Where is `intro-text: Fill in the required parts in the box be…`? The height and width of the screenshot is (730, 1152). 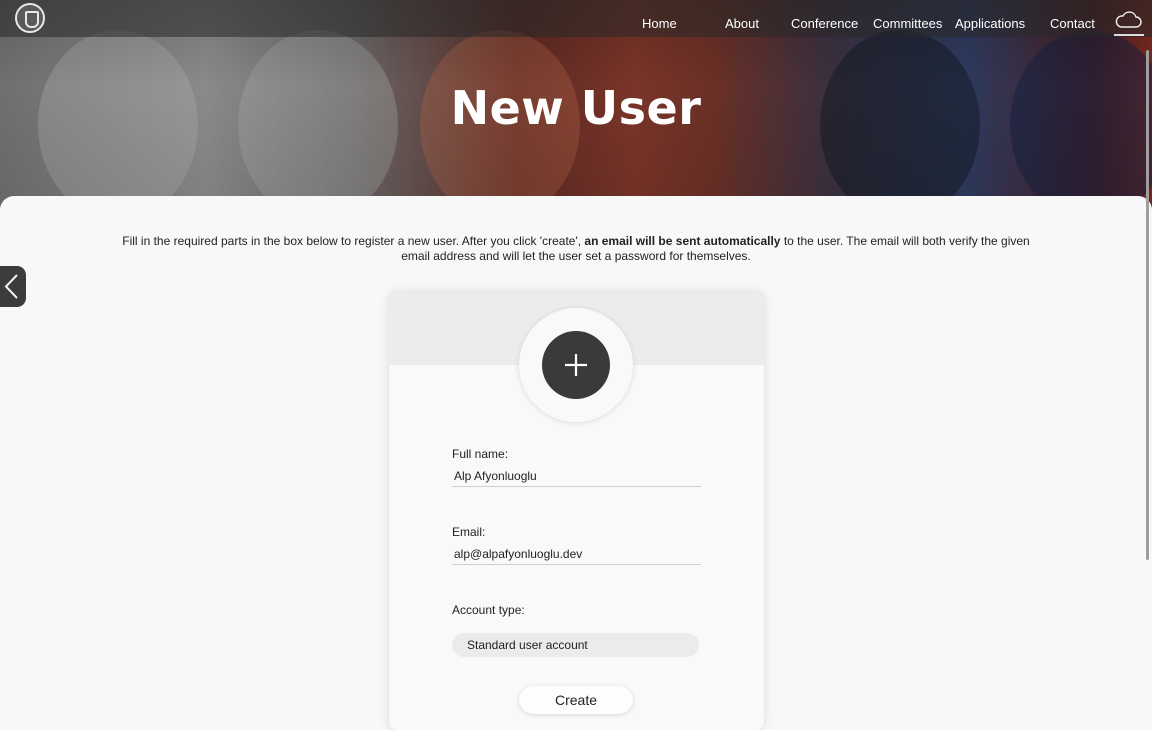
intro-text: Fill in the required parts in the box be… is located at coordinates (576, 249).